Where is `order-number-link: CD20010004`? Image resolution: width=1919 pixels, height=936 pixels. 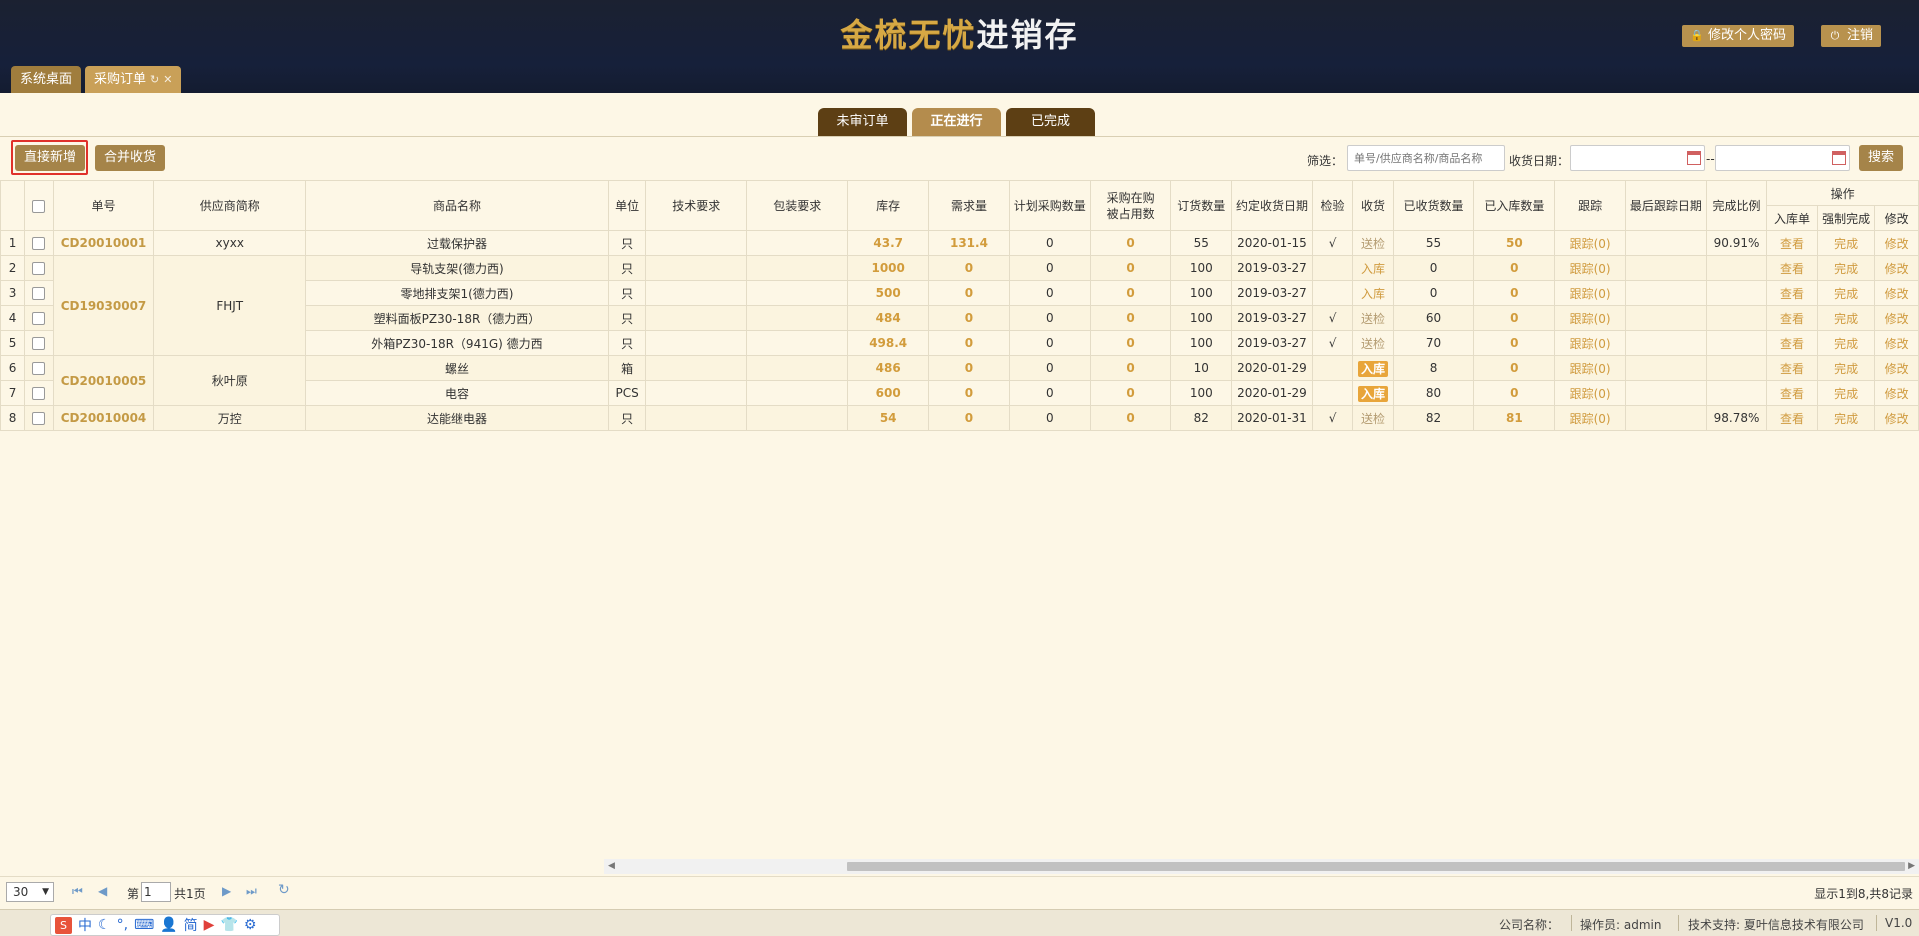 order-number-link: CD20010004 is located at coordinates (103, 418).